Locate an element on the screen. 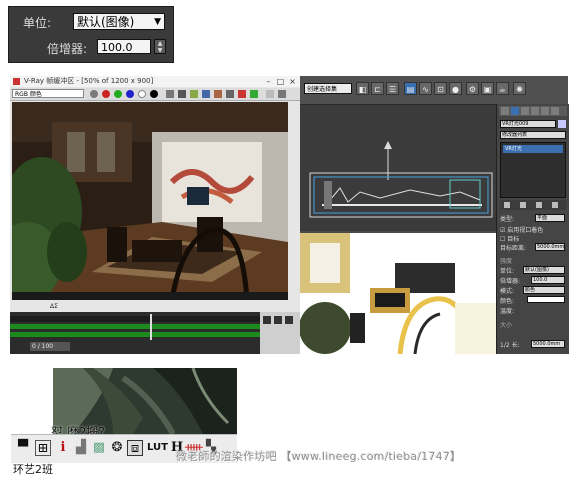 The width and height of the screenshot is (573, 477). levels-icon: ▩ is located at coordinates (99, 448).